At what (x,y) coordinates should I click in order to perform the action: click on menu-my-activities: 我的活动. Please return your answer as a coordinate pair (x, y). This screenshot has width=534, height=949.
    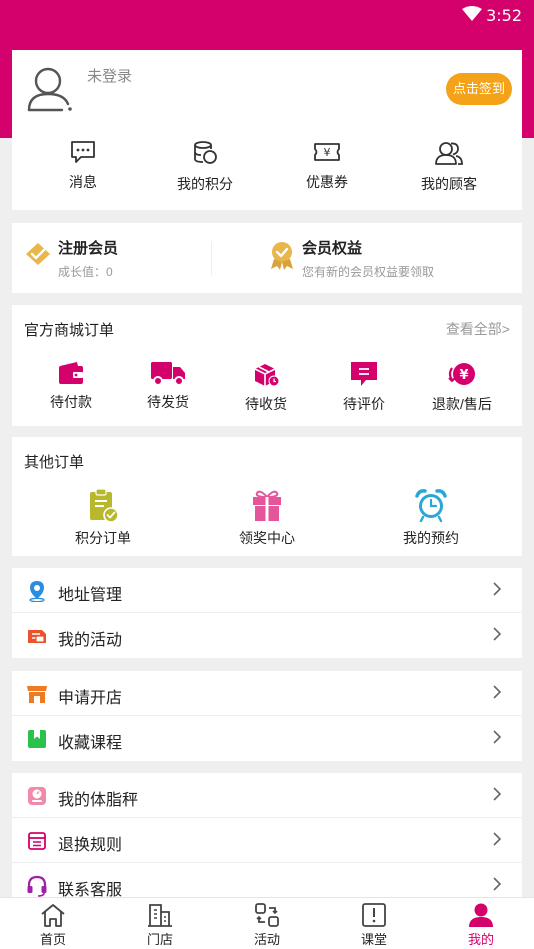
    Looking at the image, I should click on (267, 635).